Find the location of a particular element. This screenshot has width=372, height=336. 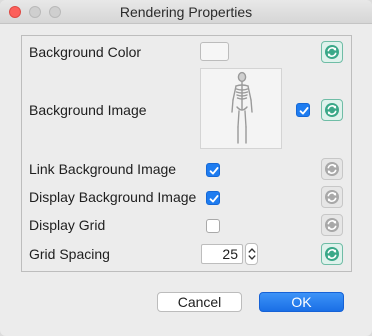

link-background-image-reset-button is located at coordinates (332, 169).